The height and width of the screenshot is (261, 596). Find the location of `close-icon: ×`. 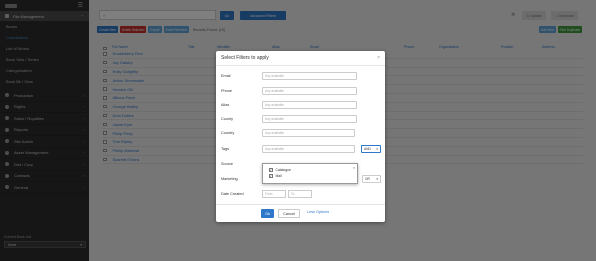

close-icon: × is located at coordinates (378, 58).